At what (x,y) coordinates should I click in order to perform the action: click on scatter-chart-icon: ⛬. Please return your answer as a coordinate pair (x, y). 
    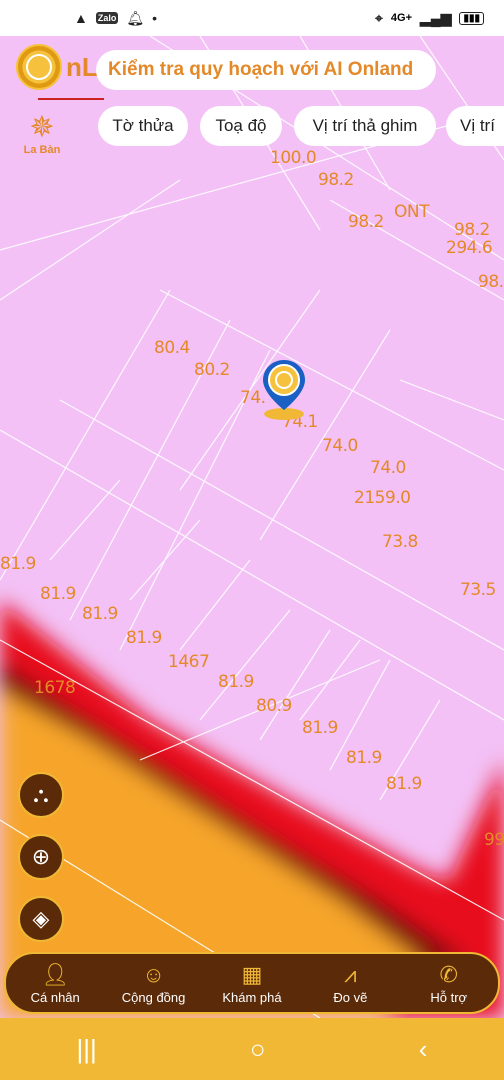
    Looking at the image, I should click on (41, 794).